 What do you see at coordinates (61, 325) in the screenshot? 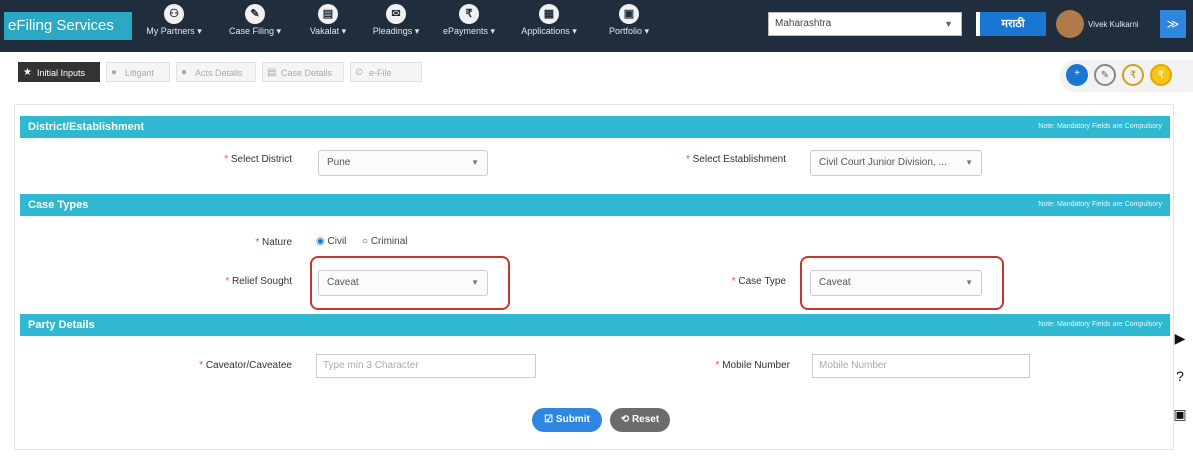
I see `section-title: Party Details` at bounding box center [61, 325].